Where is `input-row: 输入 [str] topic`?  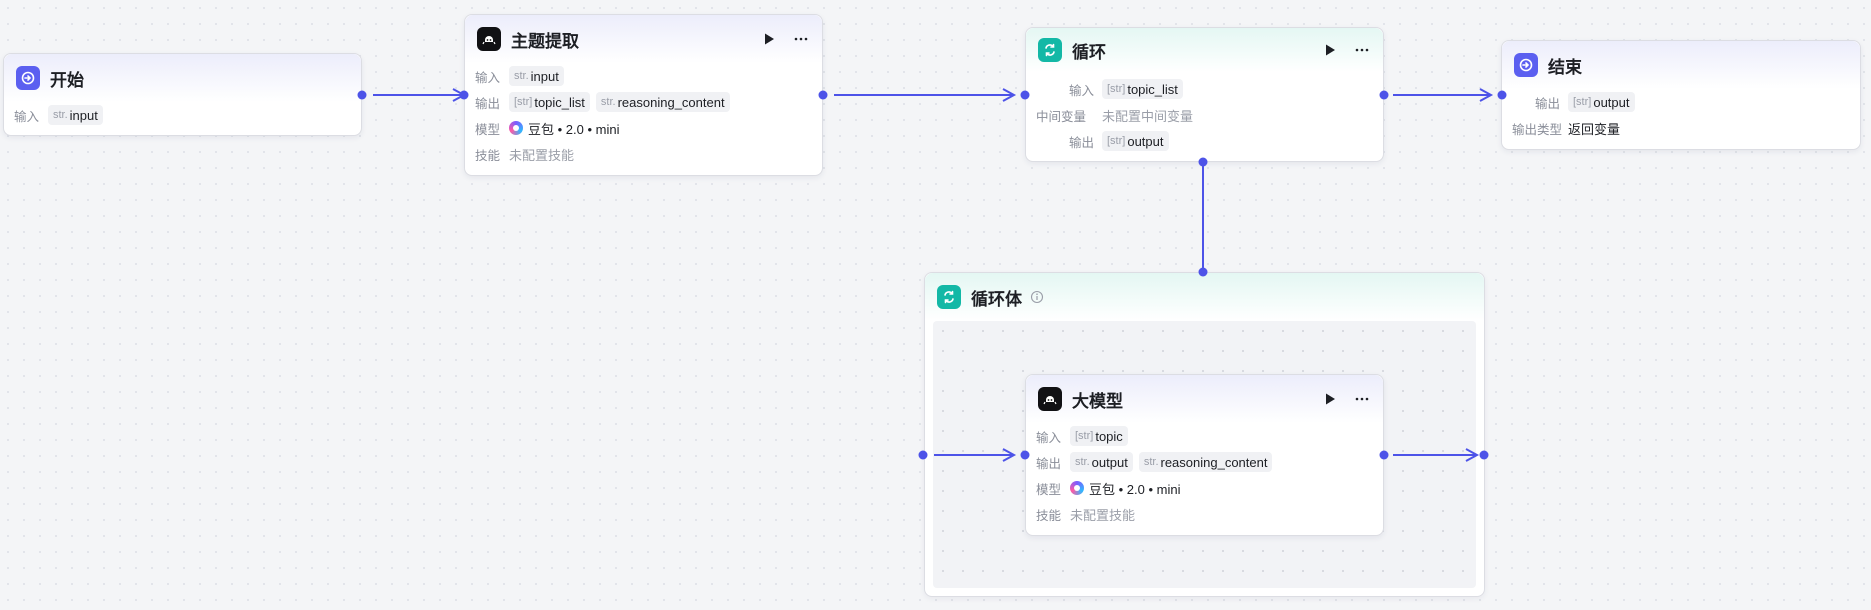
input-row: 输入 [str] topic is located at coordinates (1204, 436).